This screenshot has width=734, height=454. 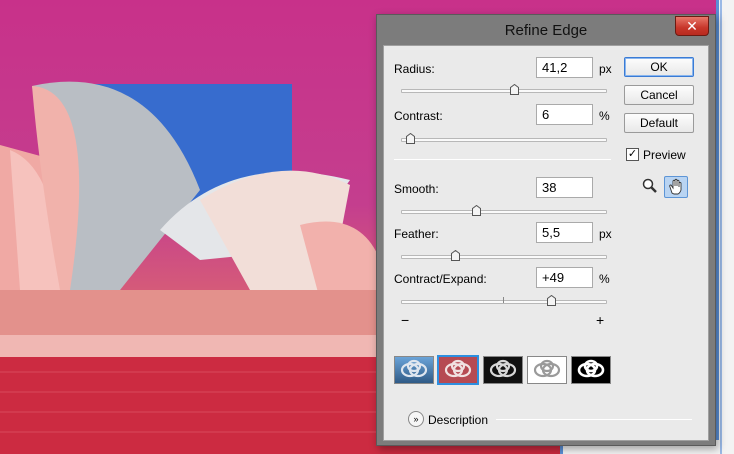 What do you see at coordinates (504, 257) in the screenshot?
I see `feather-slider-track` at bounding box center [504, 257].